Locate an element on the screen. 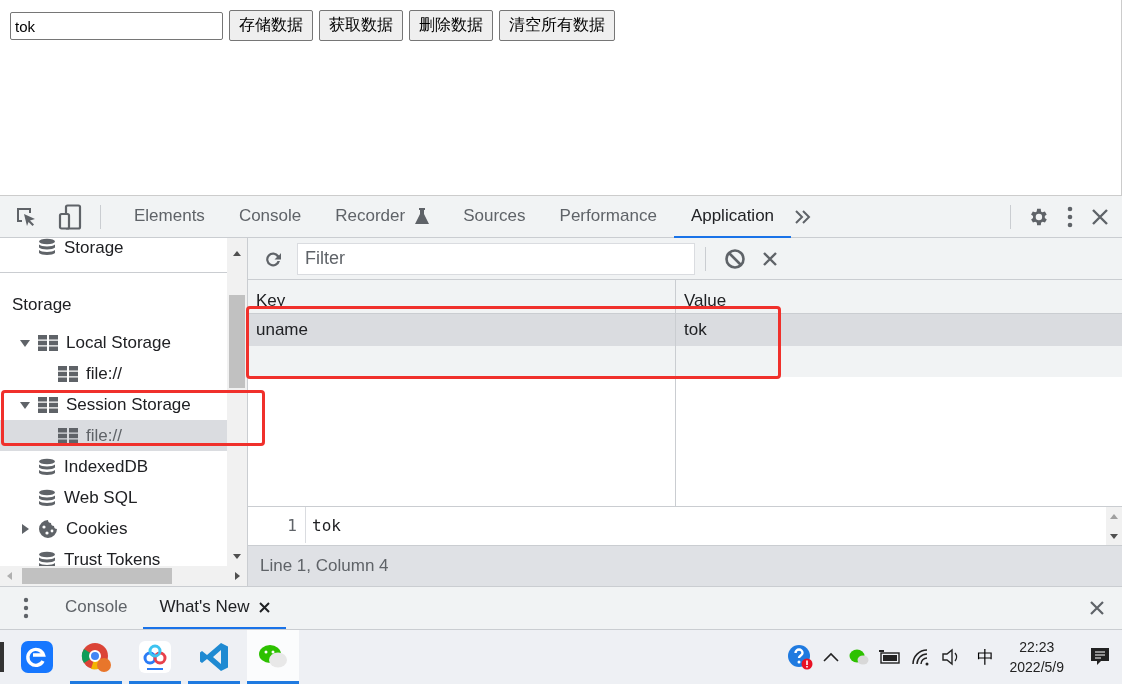 This screenshot has width=1122, height=684. help-icon is located at coordinates (799, 657).